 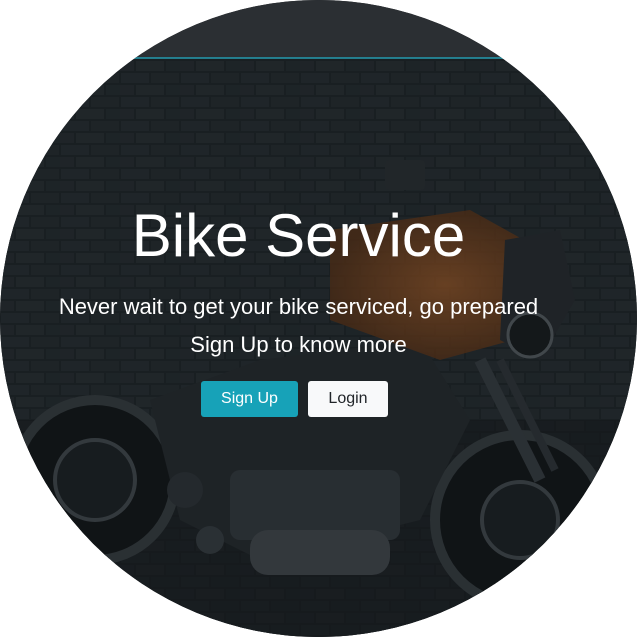 What do you see at coordinates (298, 344) in the screenshot?
I see `hero-subline: Sign Up to know more` at bounding box center [298, 344].